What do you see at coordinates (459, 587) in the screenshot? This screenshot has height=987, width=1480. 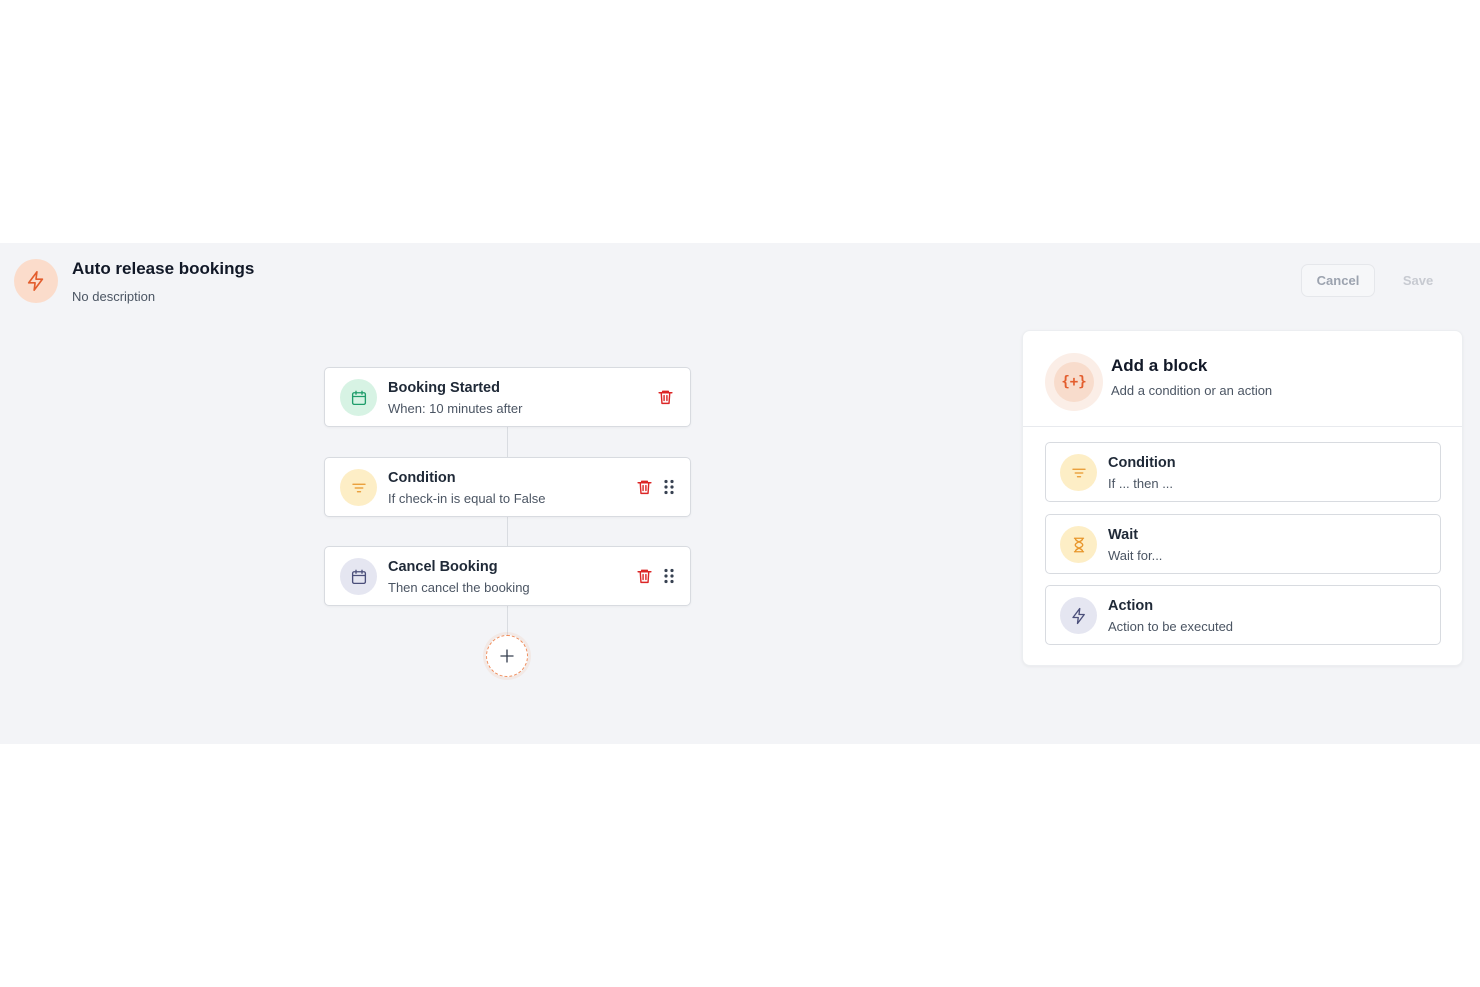 I see `node-subtitle: Then cancel the booking` at bounding box center [459, 587].